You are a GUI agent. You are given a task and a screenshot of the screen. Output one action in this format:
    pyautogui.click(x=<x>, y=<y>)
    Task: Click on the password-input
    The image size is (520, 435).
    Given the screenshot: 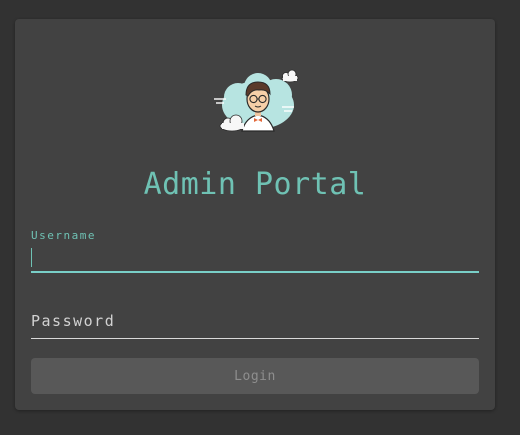 What is the action you would take?
    pyautogui.click(x=255, y=323)
    